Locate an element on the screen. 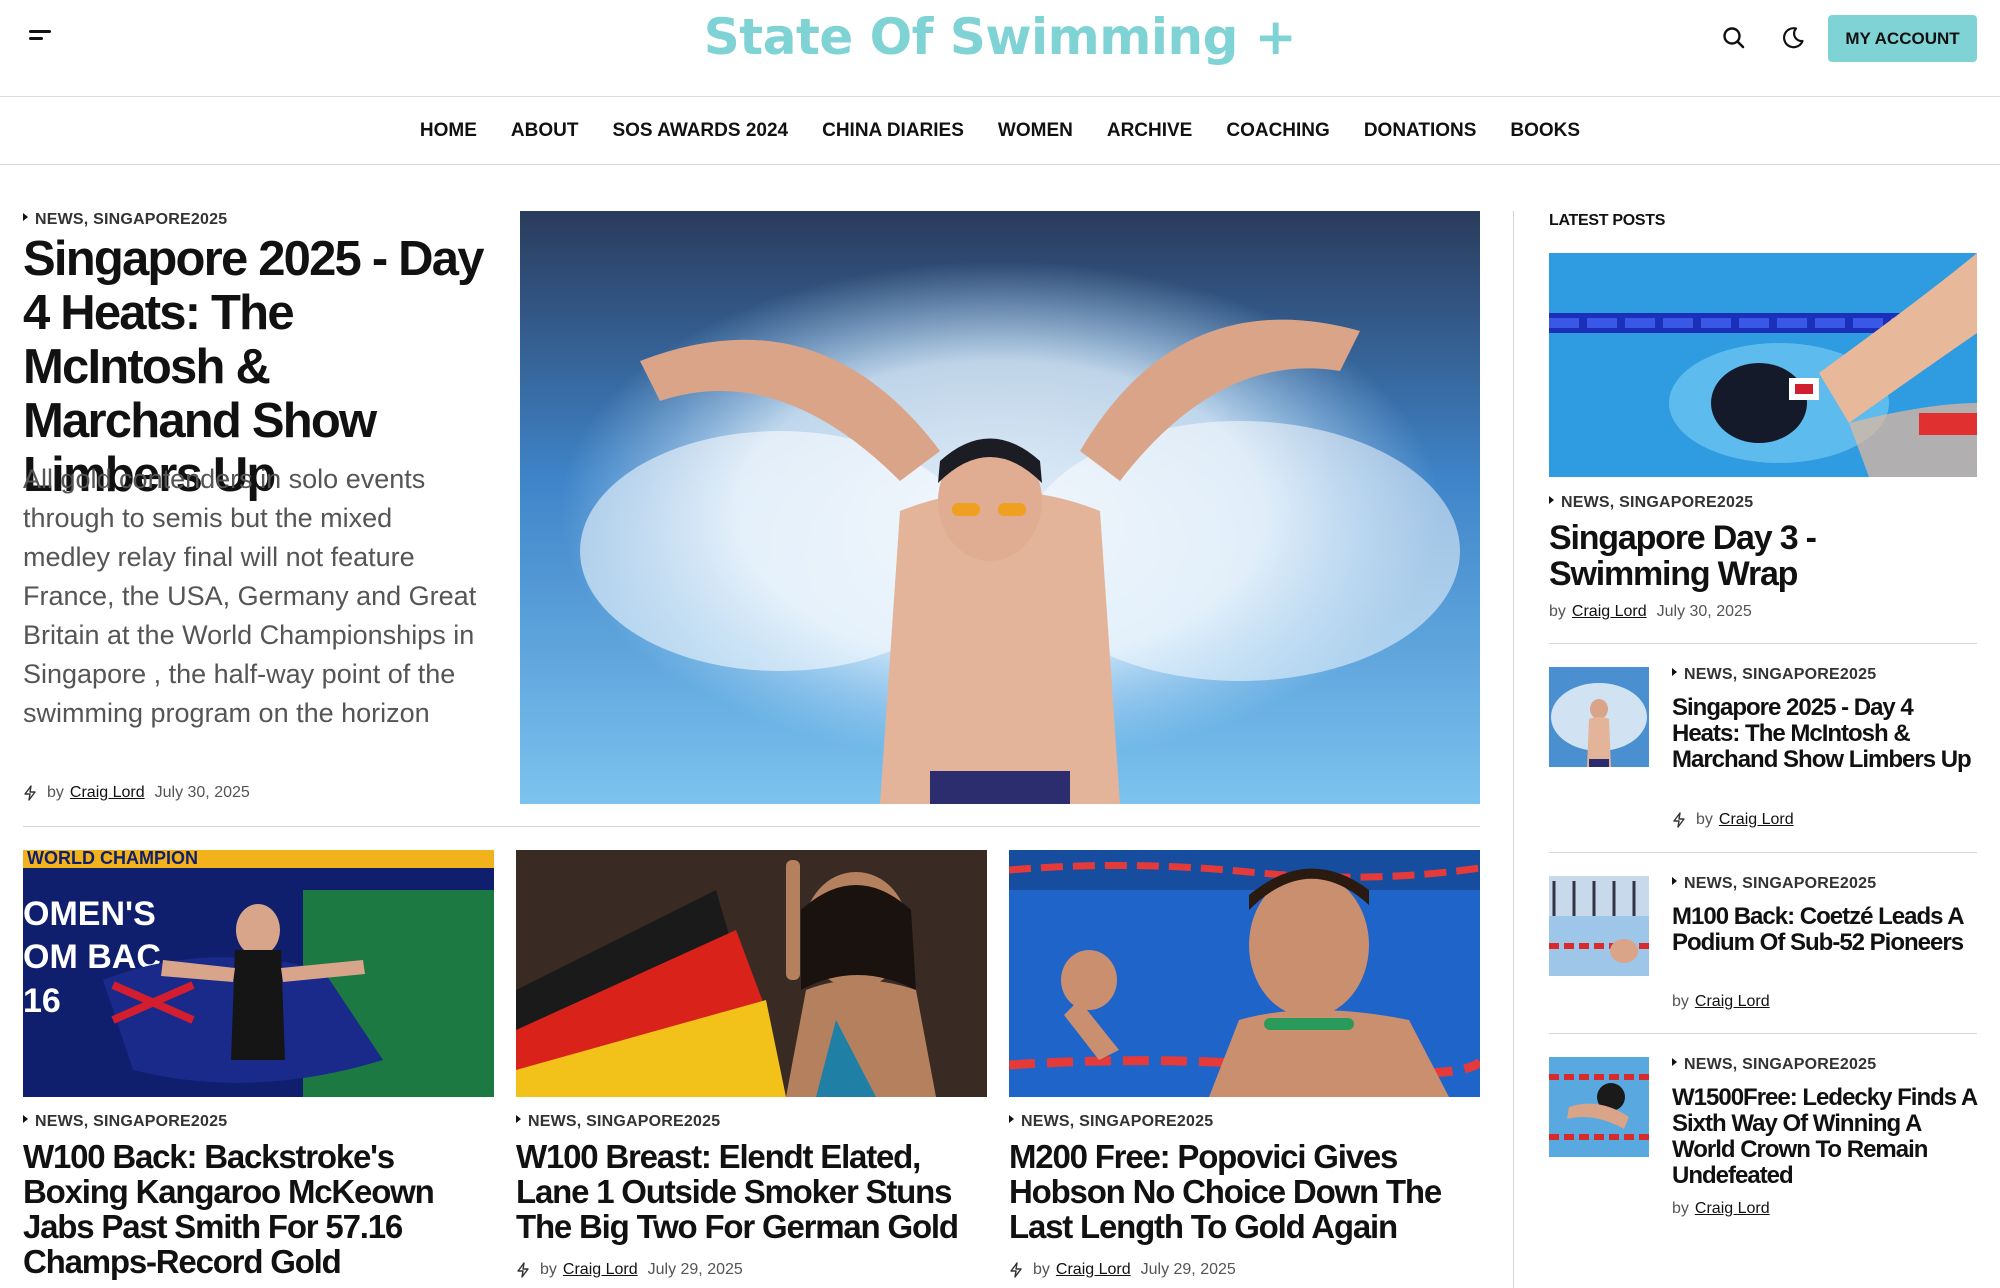 Image resolution: width=2000 pixels, height=1288 pixels. featured-meta: by Craig Lord July 30, 2025 is located at coordinates (136, 793).